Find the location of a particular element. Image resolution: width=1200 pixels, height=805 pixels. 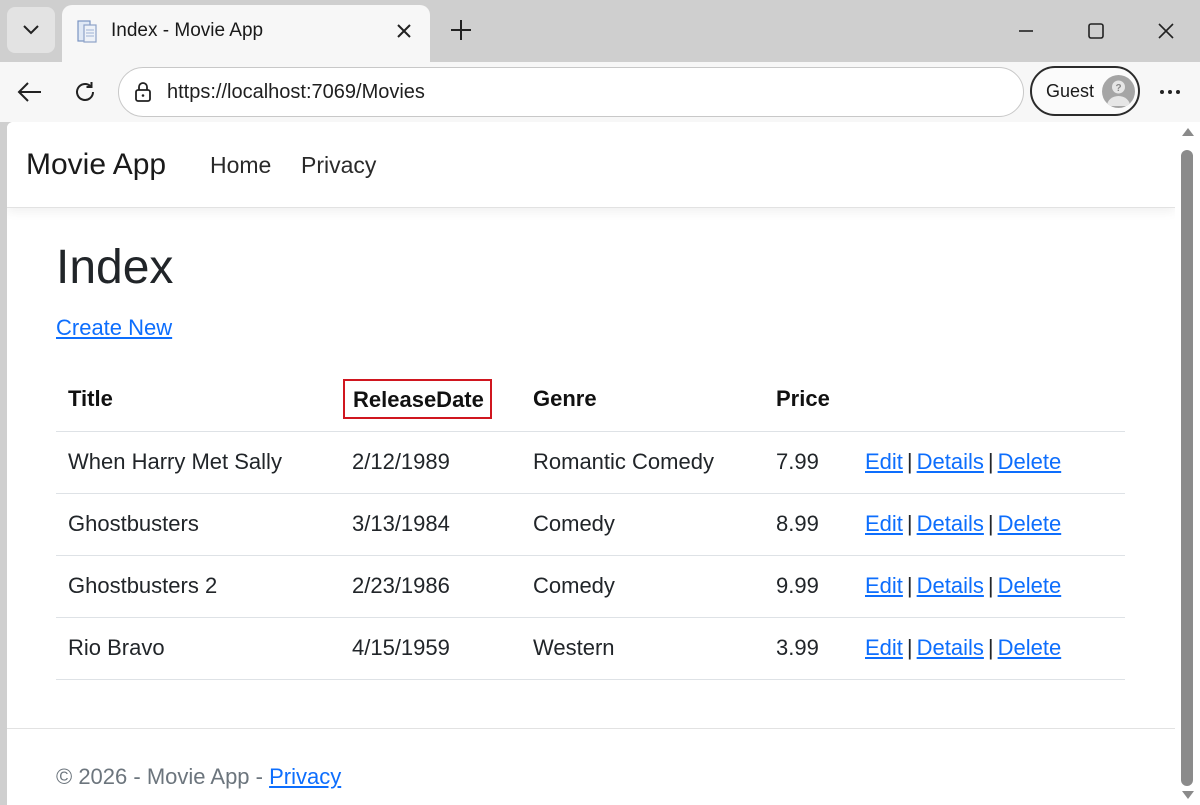

guest-avatar-icon: ? is located at coordinates (1118, 93).